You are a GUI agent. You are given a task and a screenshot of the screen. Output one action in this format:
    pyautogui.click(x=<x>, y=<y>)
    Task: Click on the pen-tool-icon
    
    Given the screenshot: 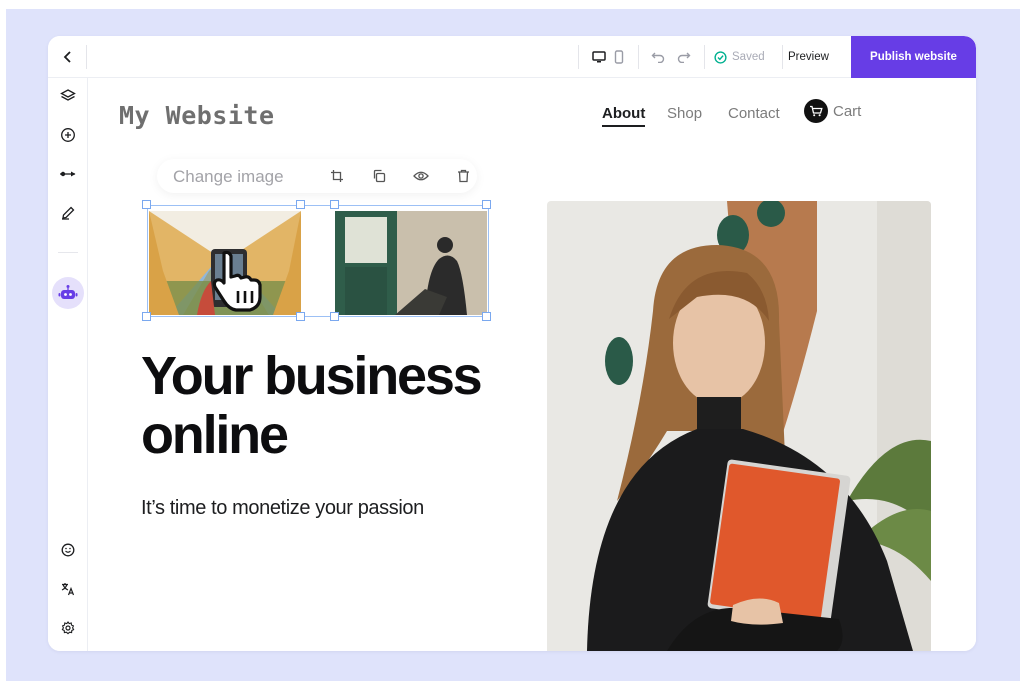 What is the action you would take?
    pyautogui.click(x=68, y=174)
    